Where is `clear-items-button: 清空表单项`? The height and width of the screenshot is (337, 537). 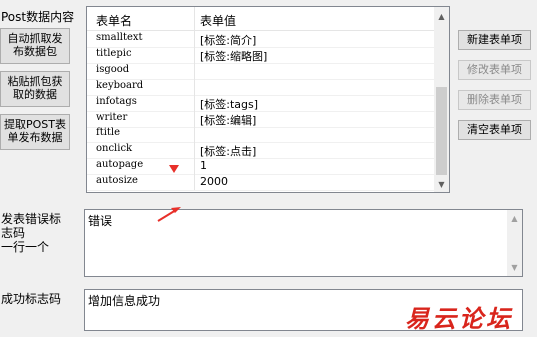
clear-items-button: 清空表单项 is located at coordinates (494, 130).